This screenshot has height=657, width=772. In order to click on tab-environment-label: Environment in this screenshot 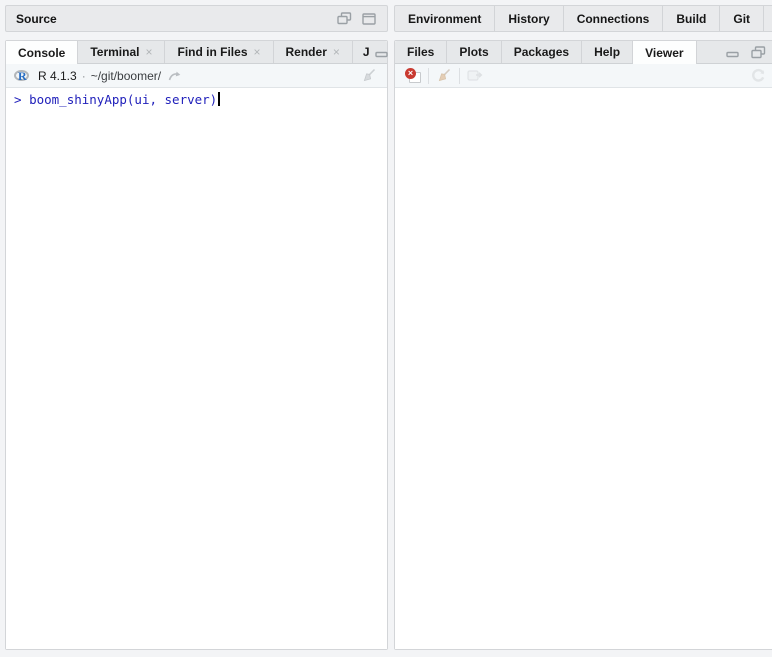, I will do `click(445, 18)`.